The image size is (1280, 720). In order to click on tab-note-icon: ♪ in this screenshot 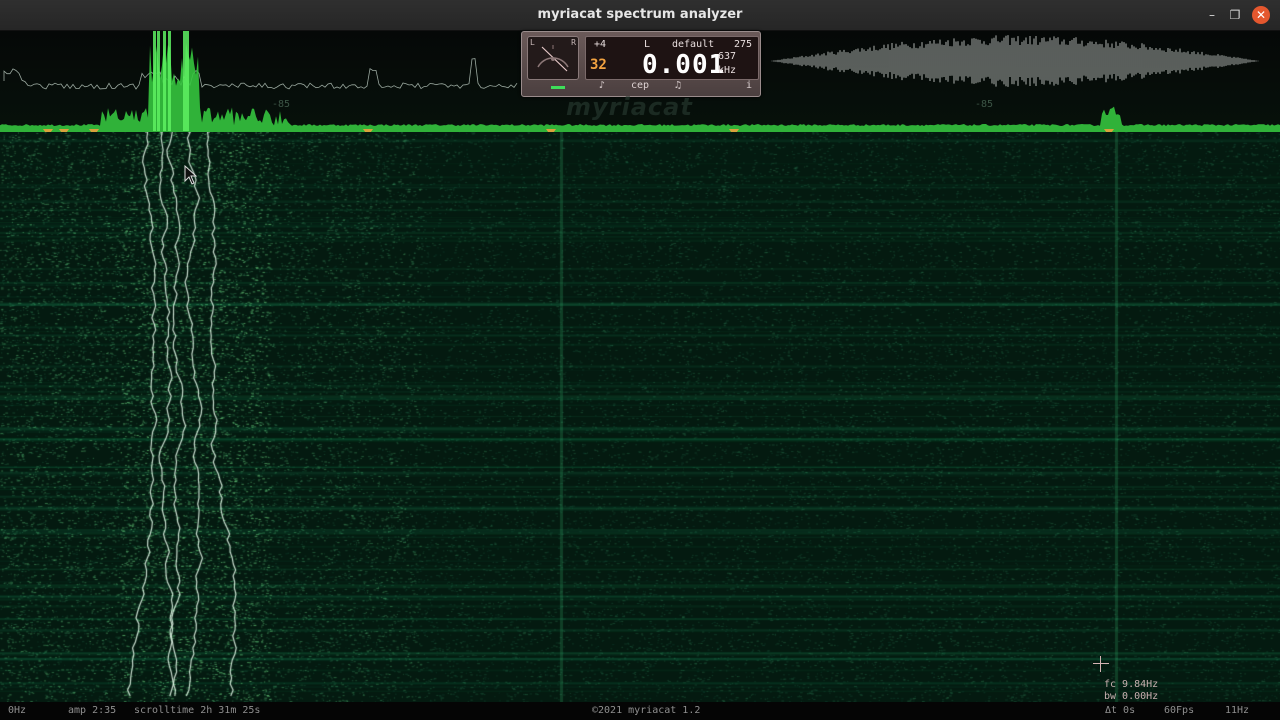, I will do `click(602, 85)`.